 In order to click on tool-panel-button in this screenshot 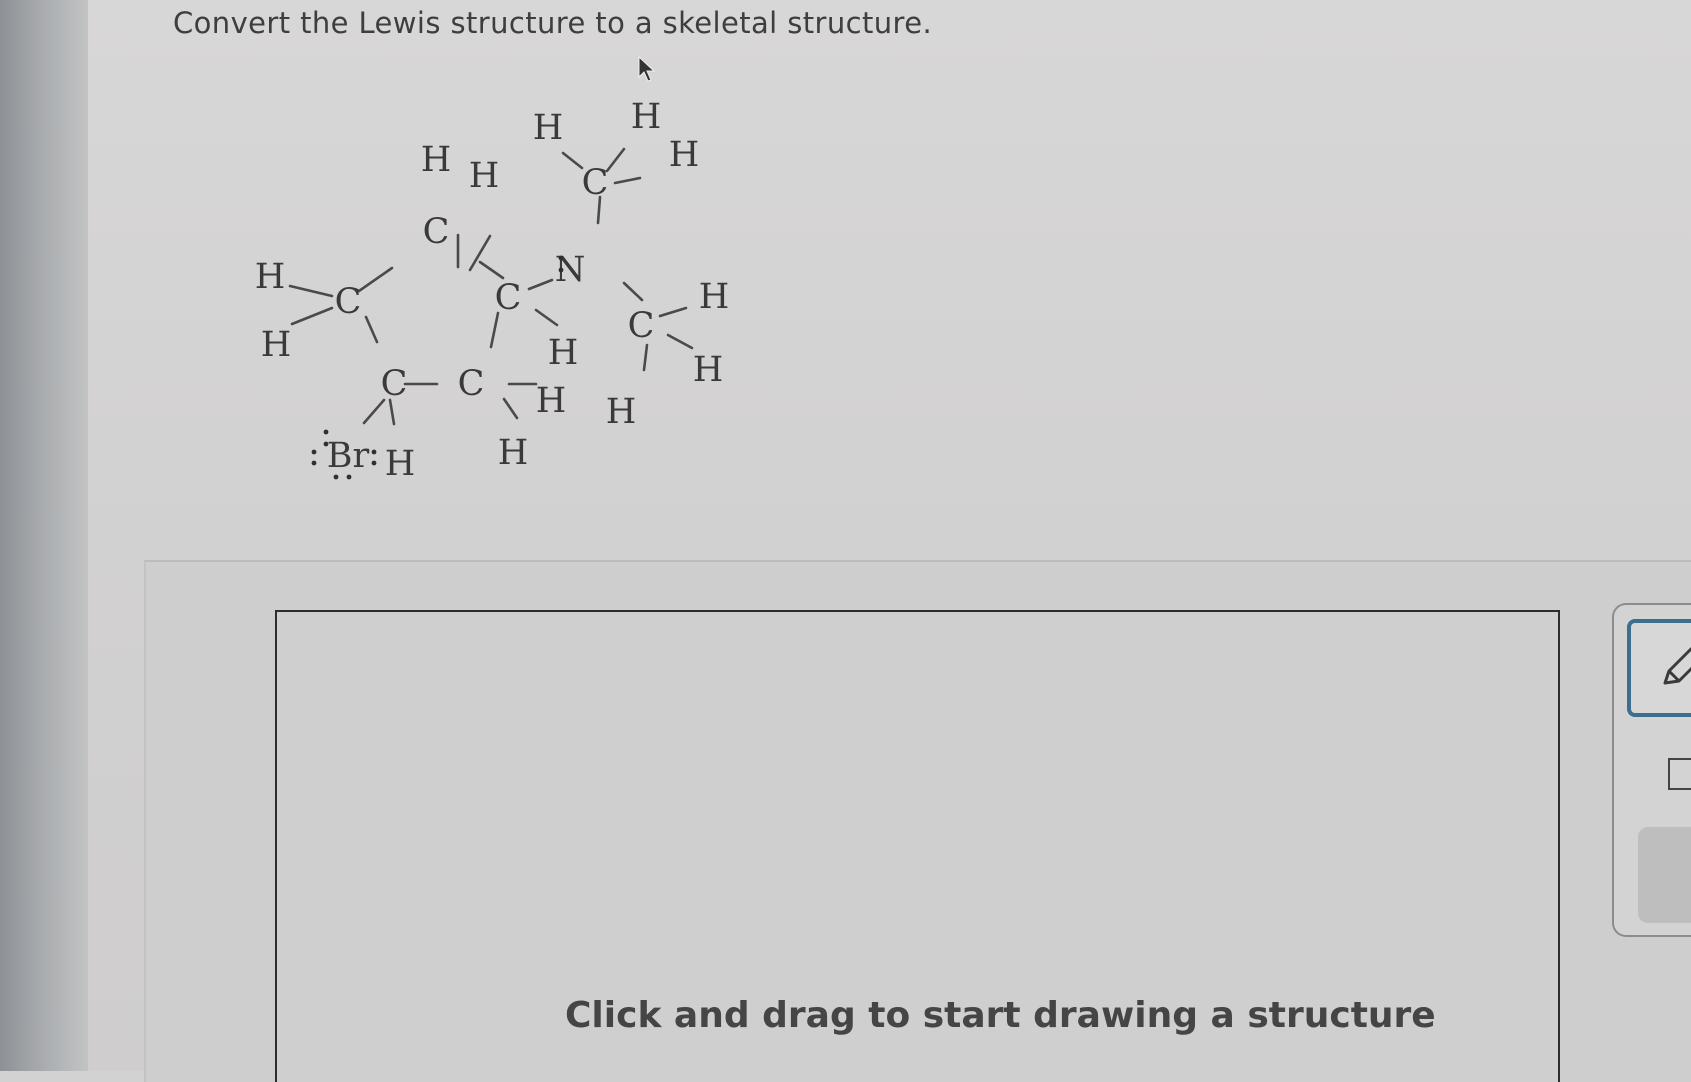, I will do `click(1664, 875)`.